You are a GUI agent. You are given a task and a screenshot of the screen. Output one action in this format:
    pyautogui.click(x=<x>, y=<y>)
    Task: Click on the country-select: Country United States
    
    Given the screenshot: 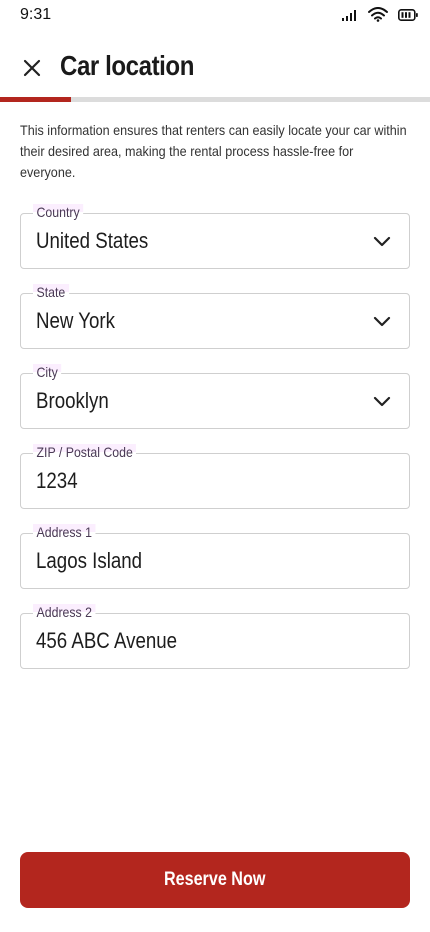 What is the action you would take?
    pyautogui.click(x=215, y=236)
    